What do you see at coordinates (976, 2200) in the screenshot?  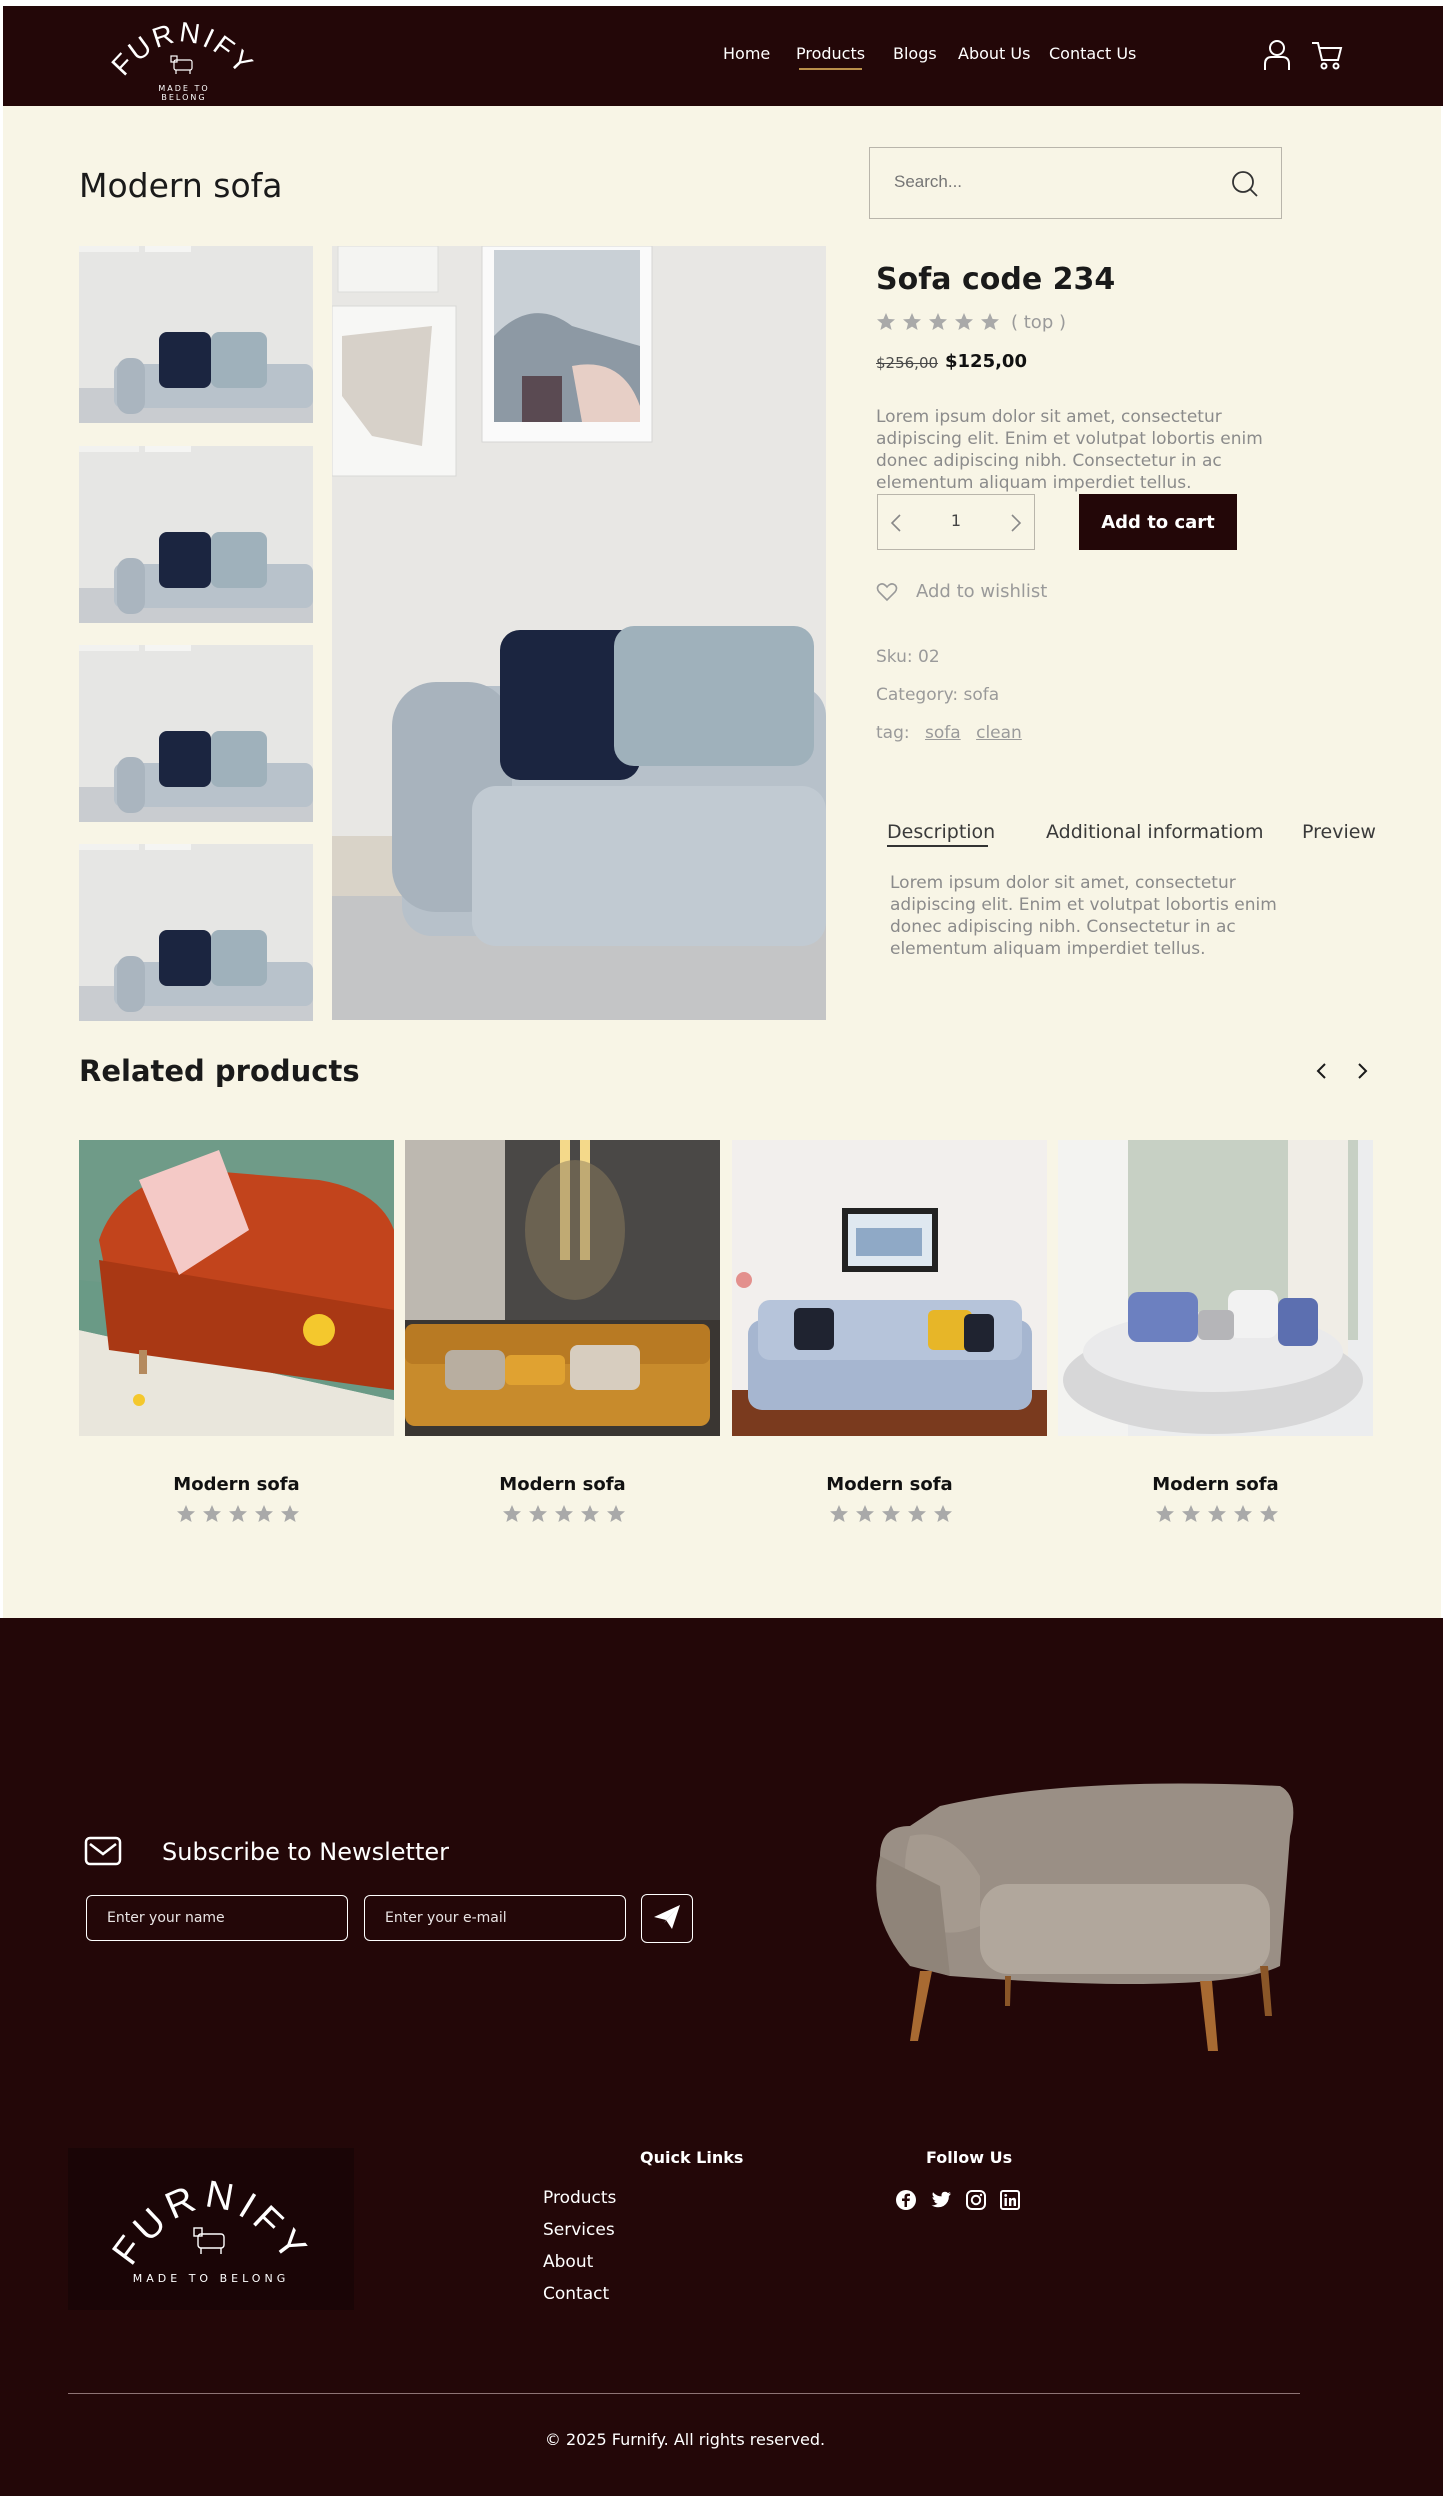 I see `instagram-icon` at bounding box center [976, 2200].